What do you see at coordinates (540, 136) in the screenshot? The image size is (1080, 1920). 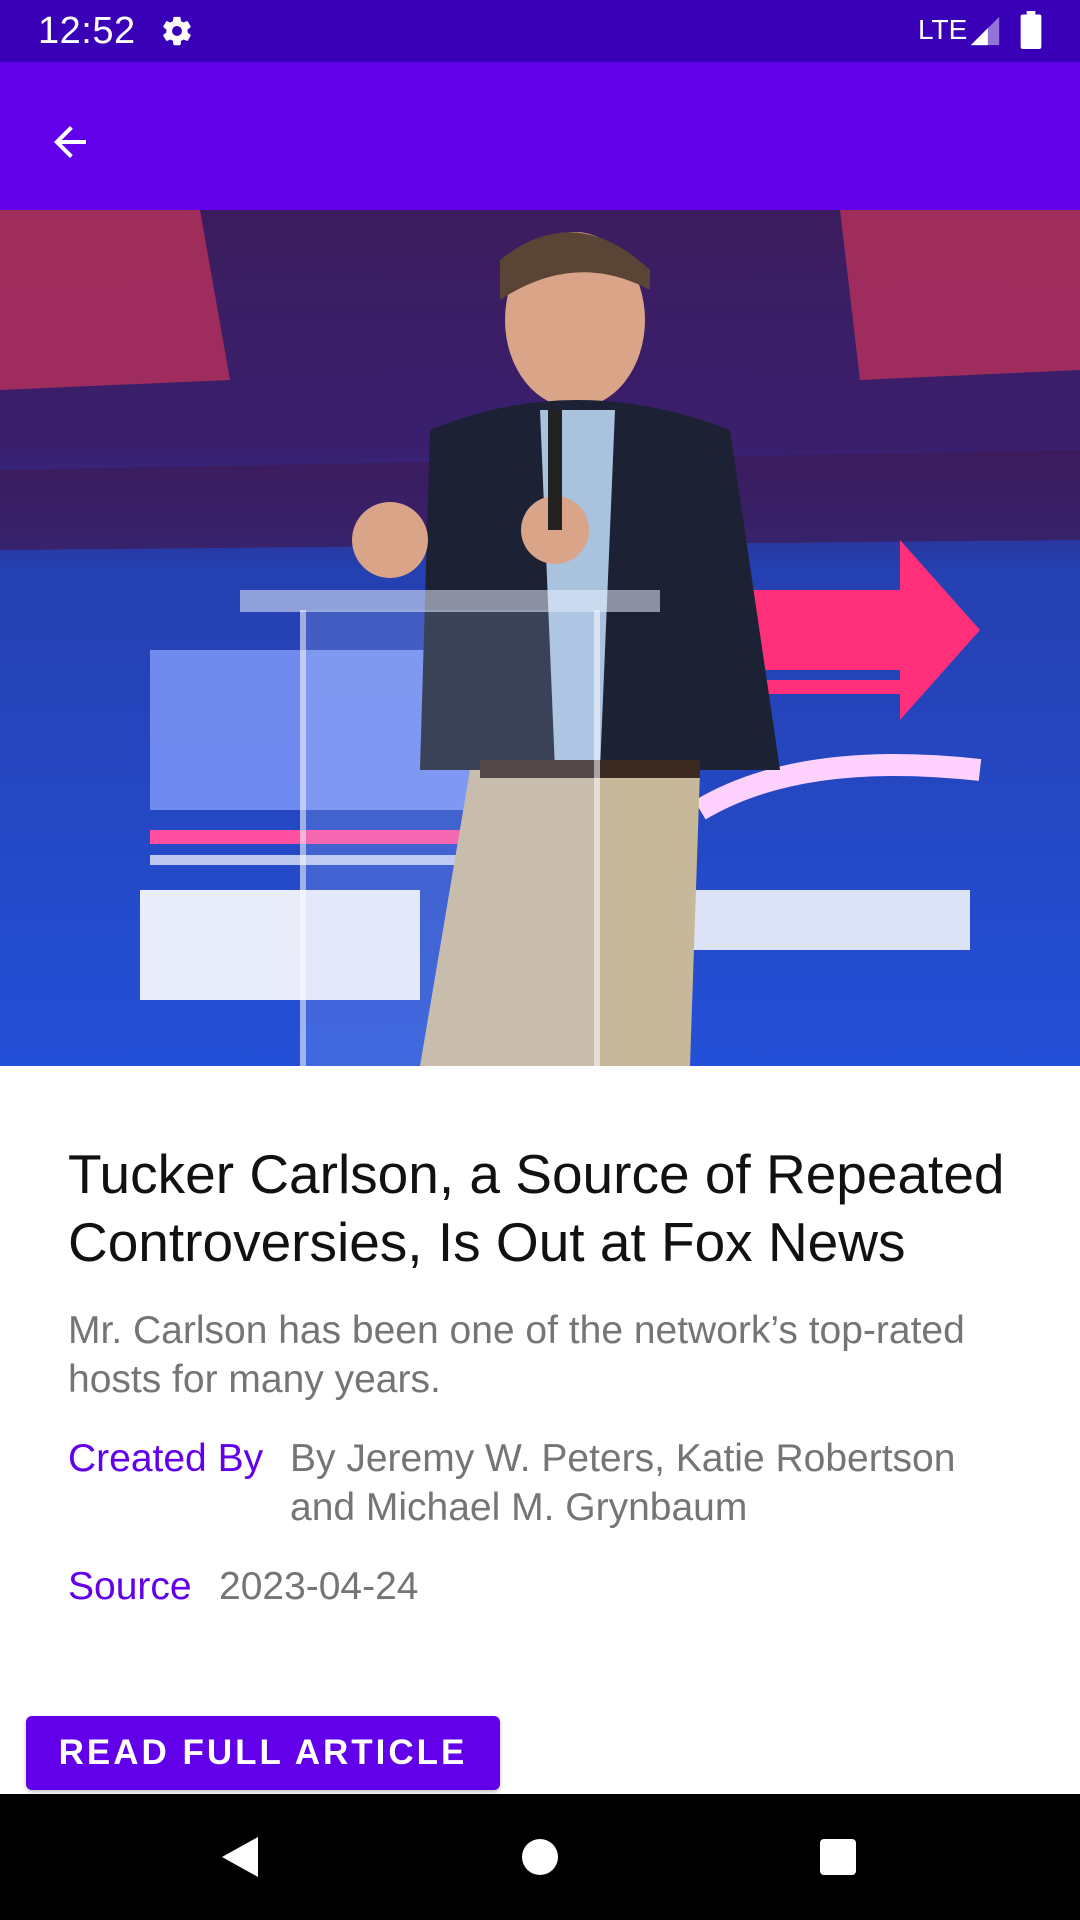 I see `app-bar` at bounding box center [540, 136].